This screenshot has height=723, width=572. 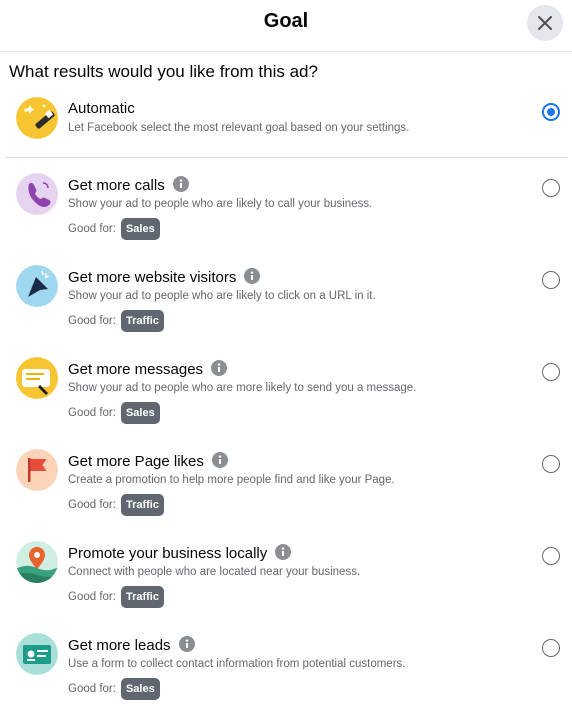 I want to click on option-title-text: Get more Page likes, so click(x=136, y=461).